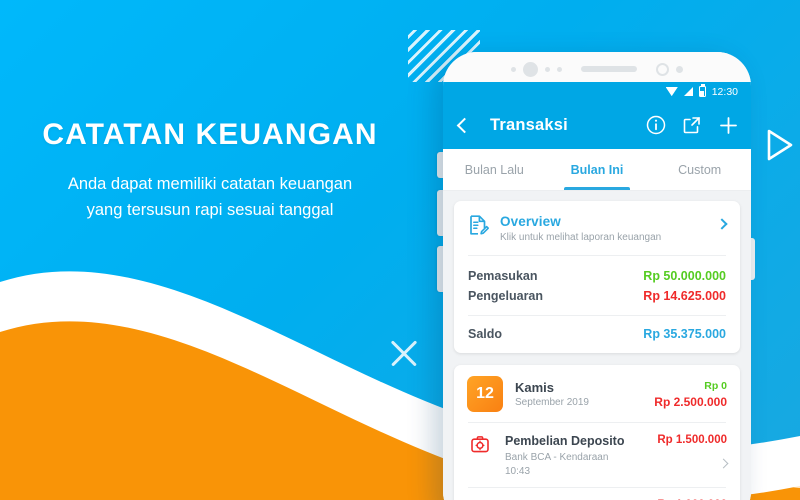 The width and height of the screenshot is (800, 500). Describe the element at coordinates (662, 69) in the screenshot. I see `iris-scanner-icon` at that location.